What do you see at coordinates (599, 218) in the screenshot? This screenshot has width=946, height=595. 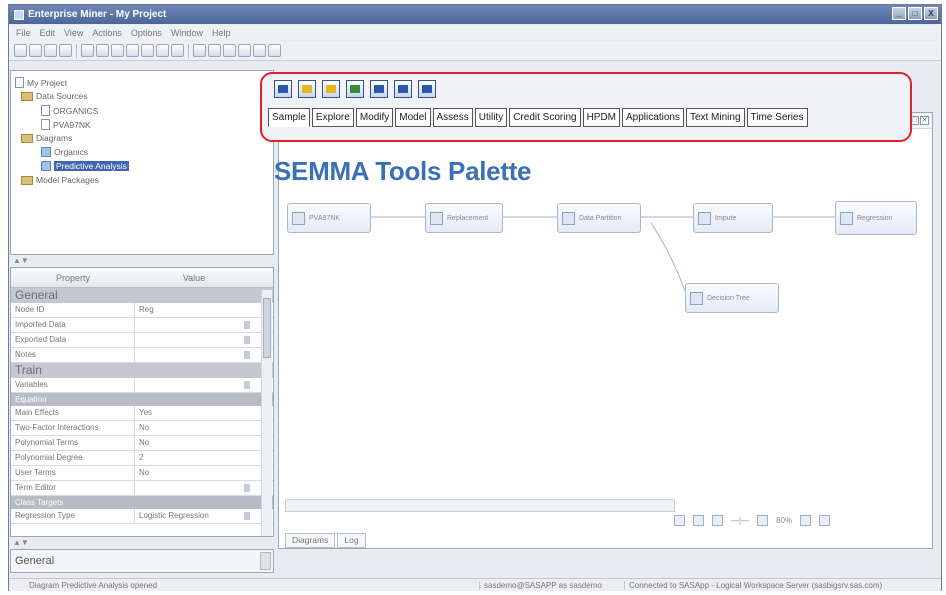 I see `flow-node-data-partition: Data Partition` at bounding box center [599, 218].